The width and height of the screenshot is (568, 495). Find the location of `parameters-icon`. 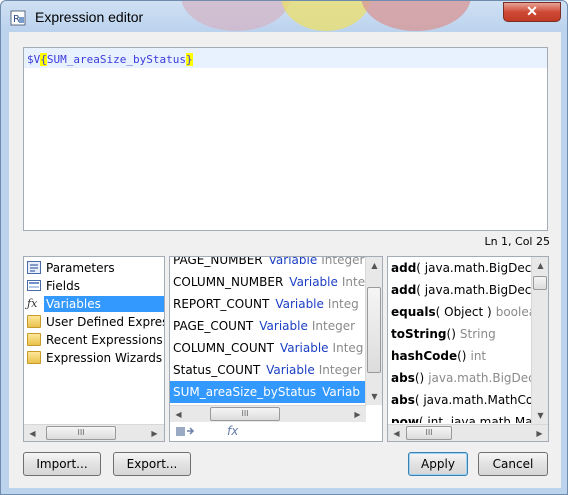

parameters-icon is located at coordinates (34, 267).